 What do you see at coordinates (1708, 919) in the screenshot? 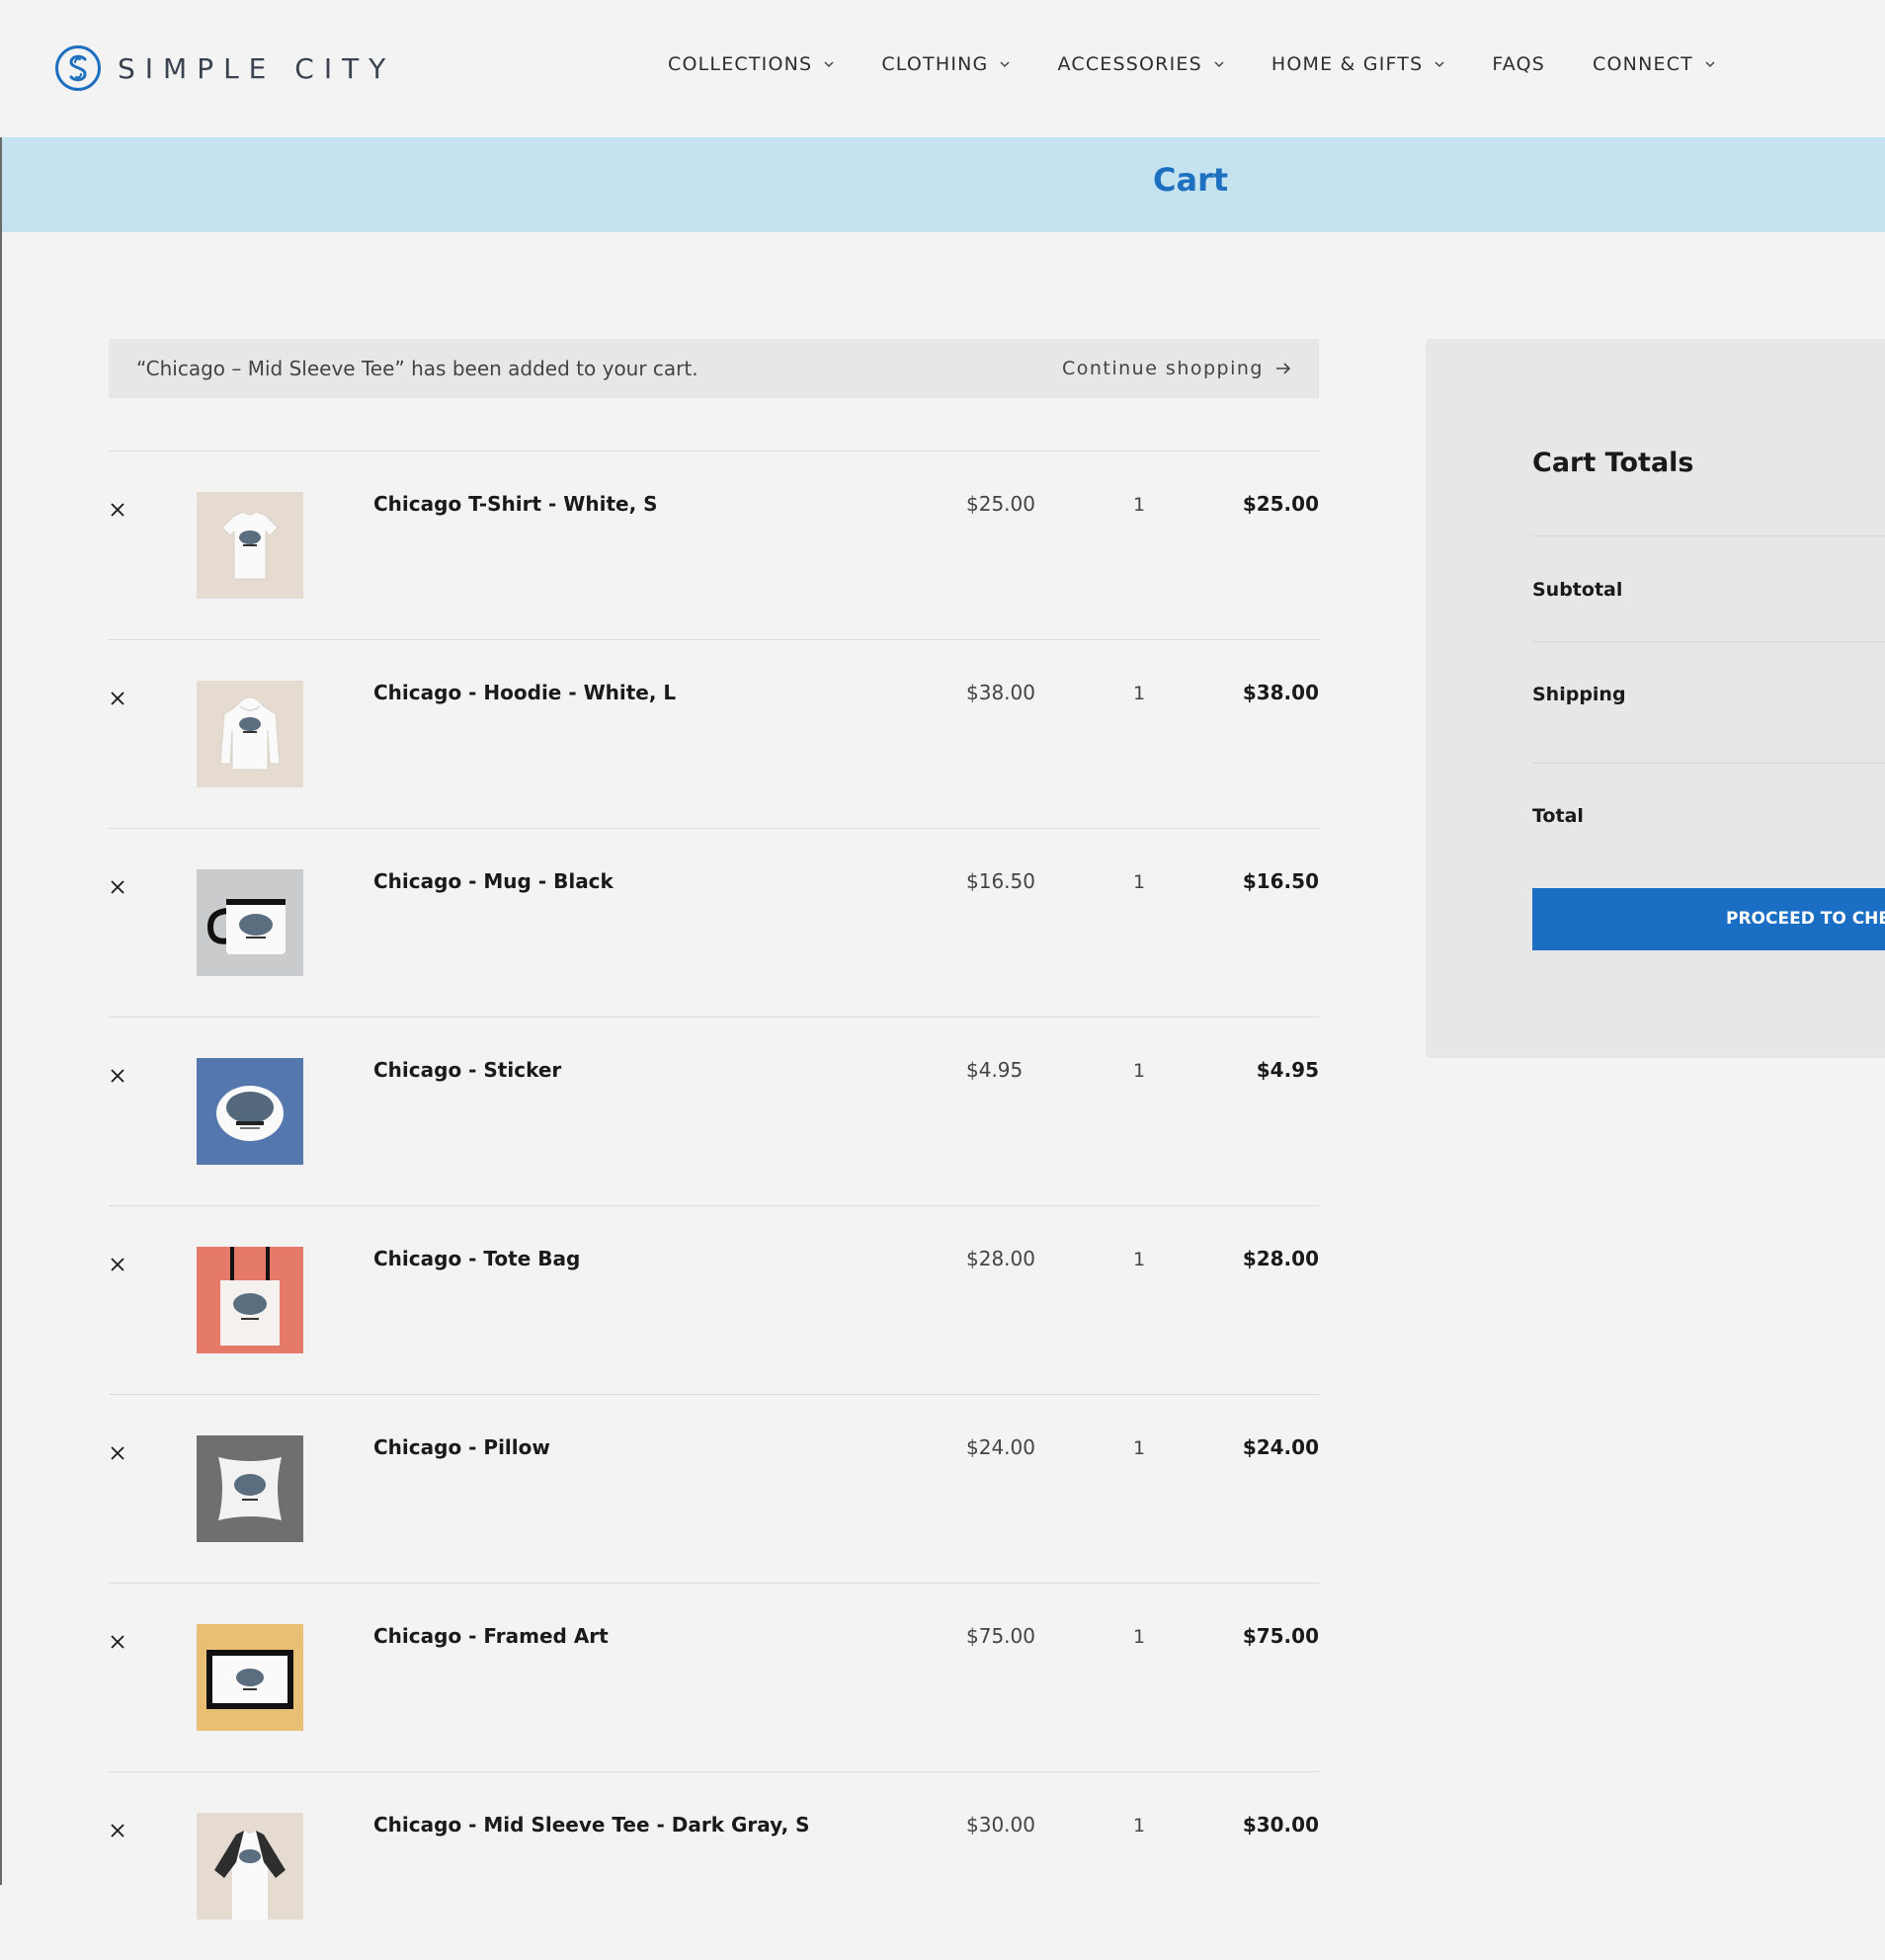
I see `proceed-to-checkout-button: PROCEED TO CHECKOUT` at bounding box center [1708, 919].